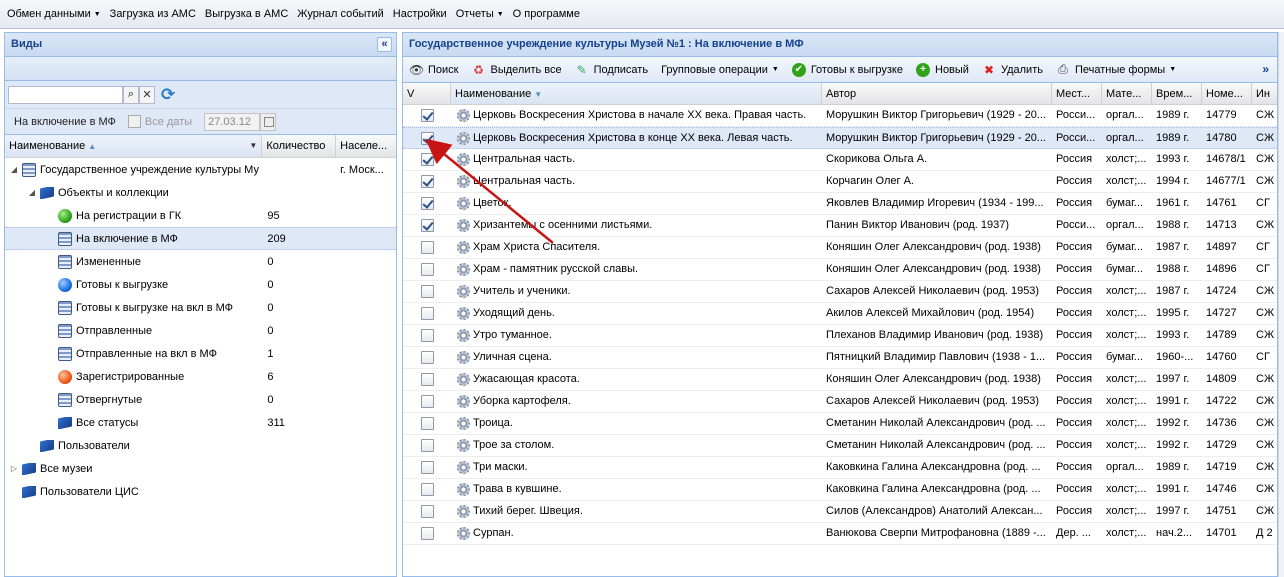  Describe the element at coordinates (131, 94) in the screenshot. I see `search-icon: ⌕` at that location.